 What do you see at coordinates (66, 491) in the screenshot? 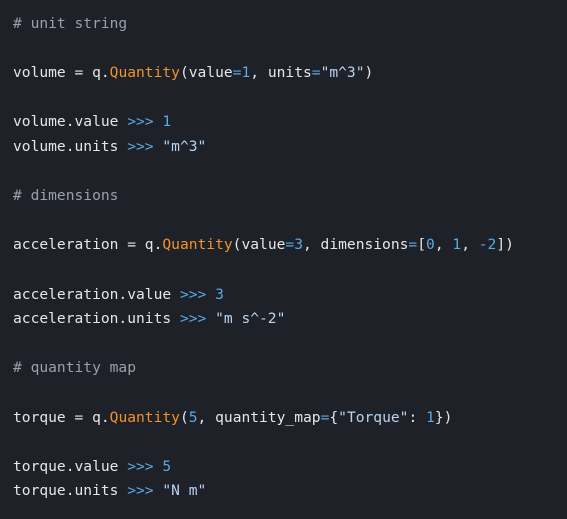
I see `expression-text: torque.units` at bounding box center [66, 491].